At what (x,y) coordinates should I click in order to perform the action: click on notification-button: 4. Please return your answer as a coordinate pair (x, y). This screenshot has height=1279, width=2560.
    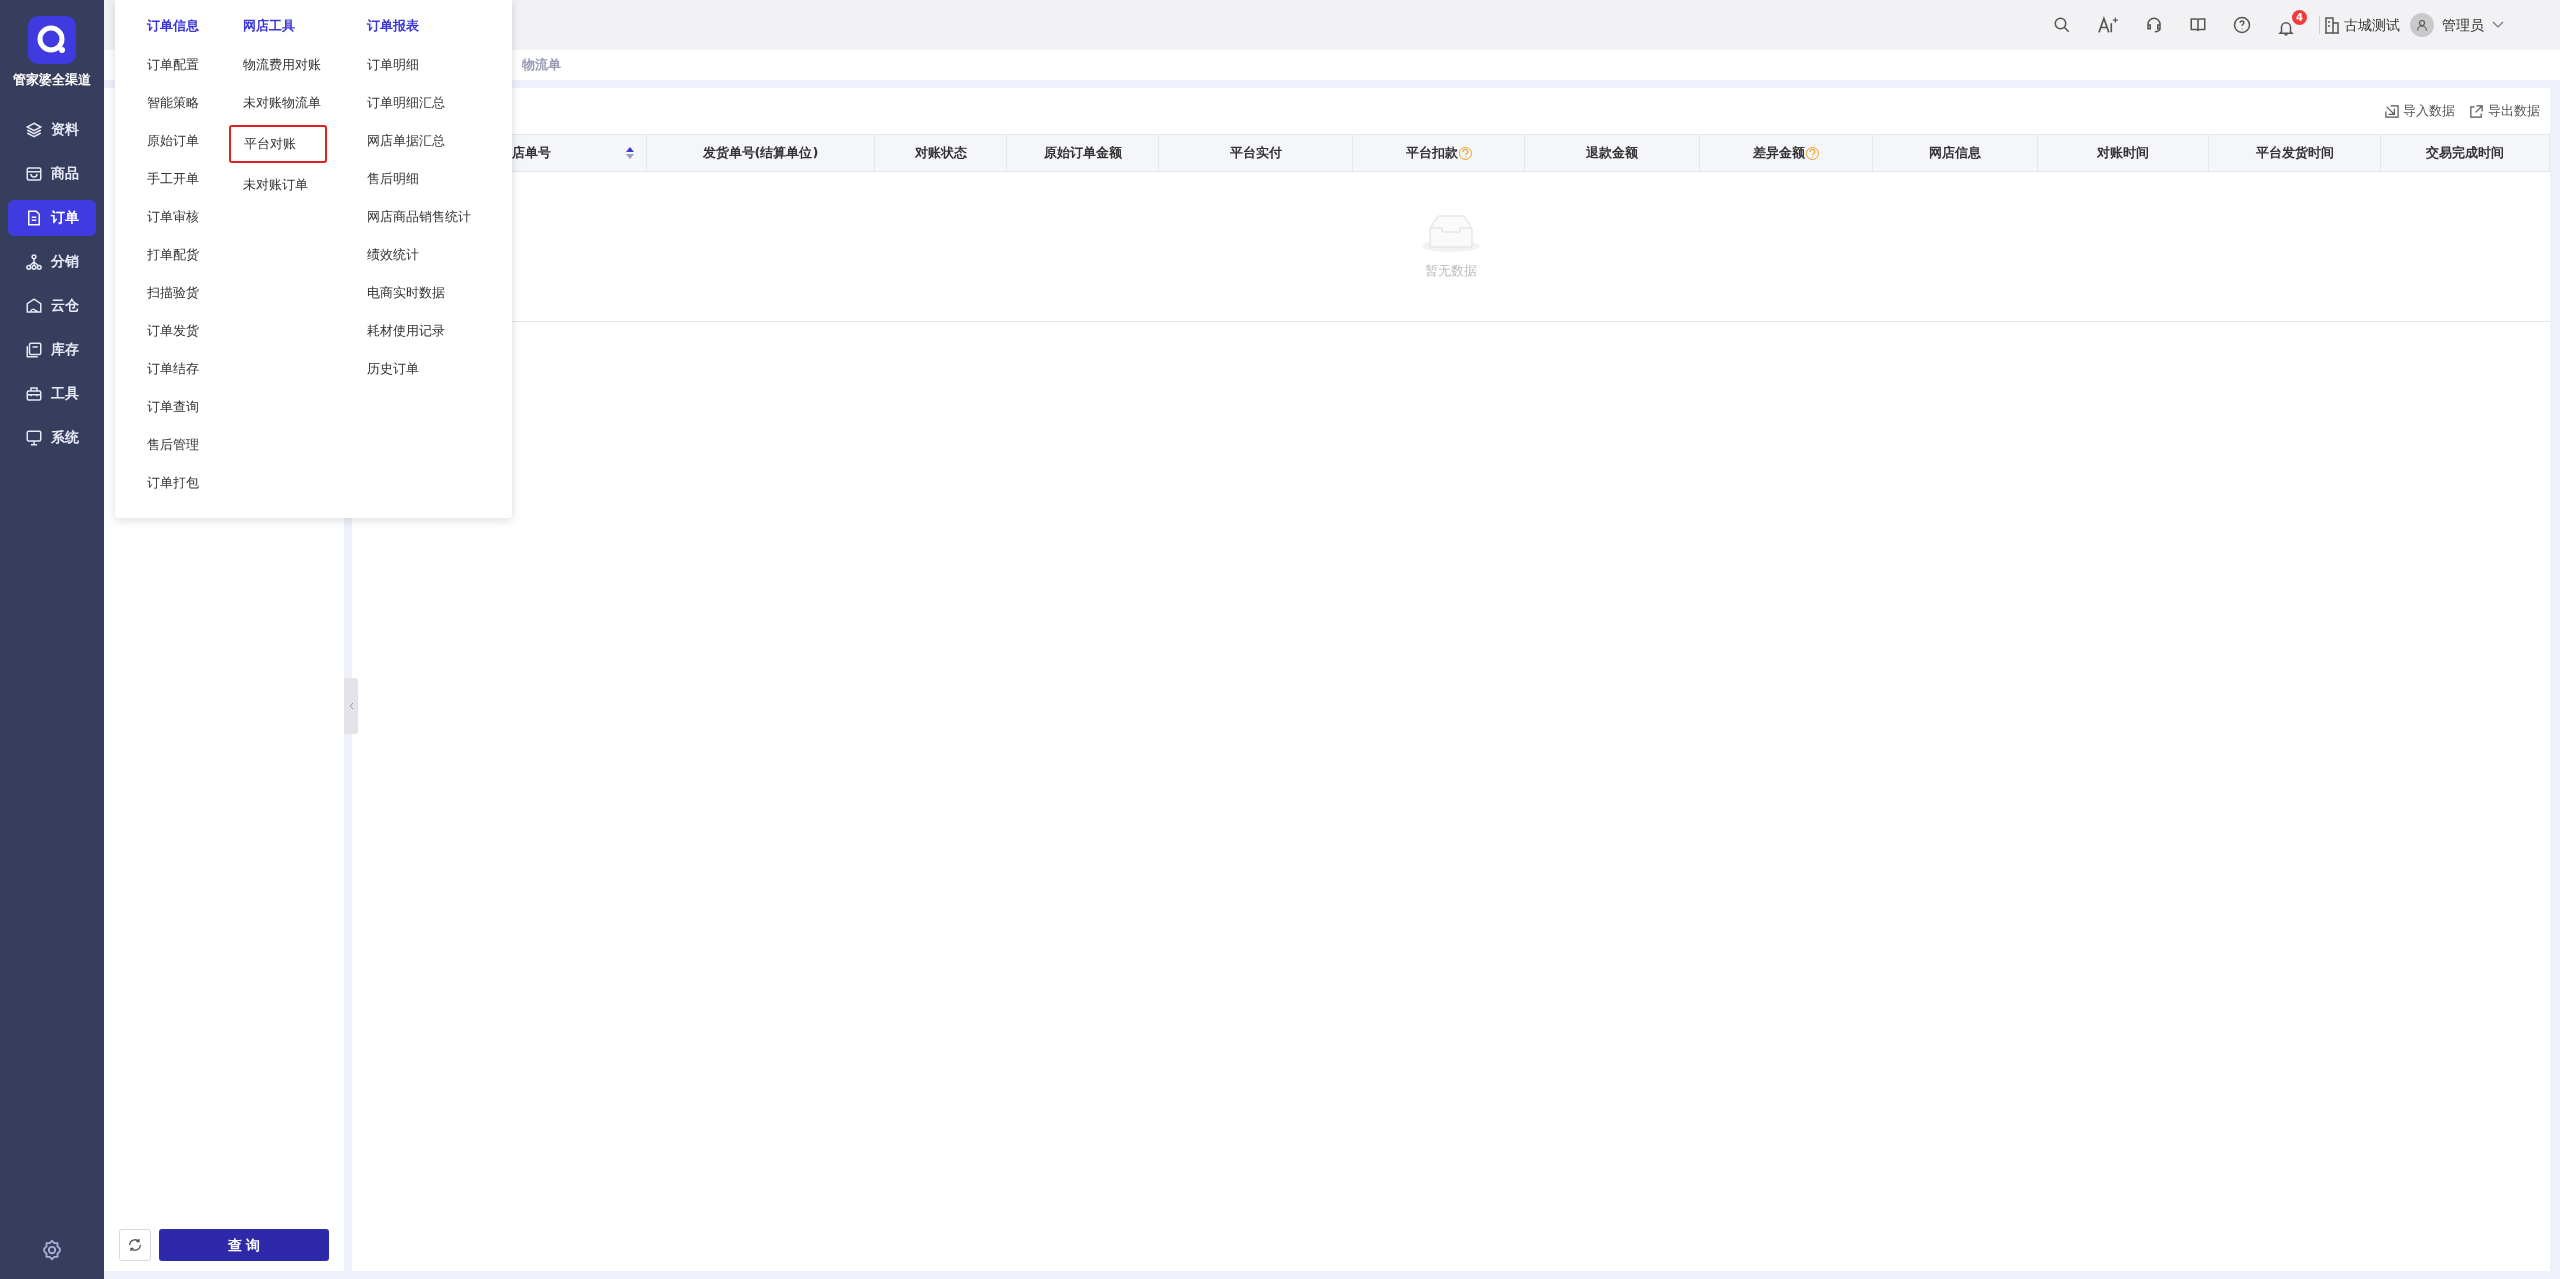
    Looking at the image, I should click on (2292, 25).